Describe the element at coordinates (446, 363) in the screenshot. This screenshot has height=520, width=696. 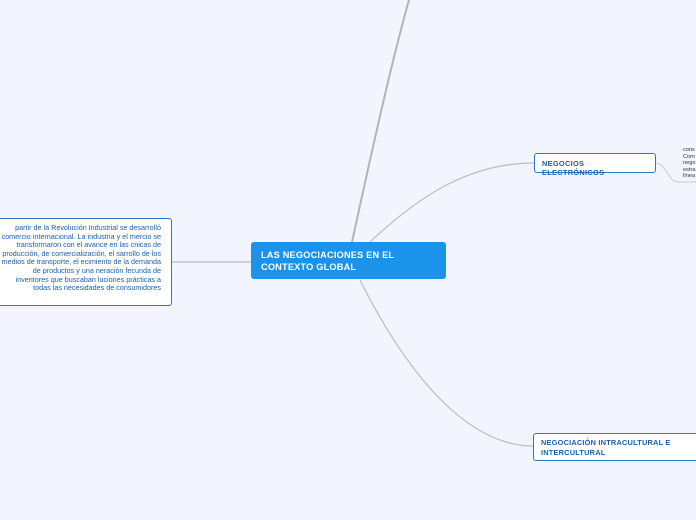
I see `connector-intracultural` at that location.